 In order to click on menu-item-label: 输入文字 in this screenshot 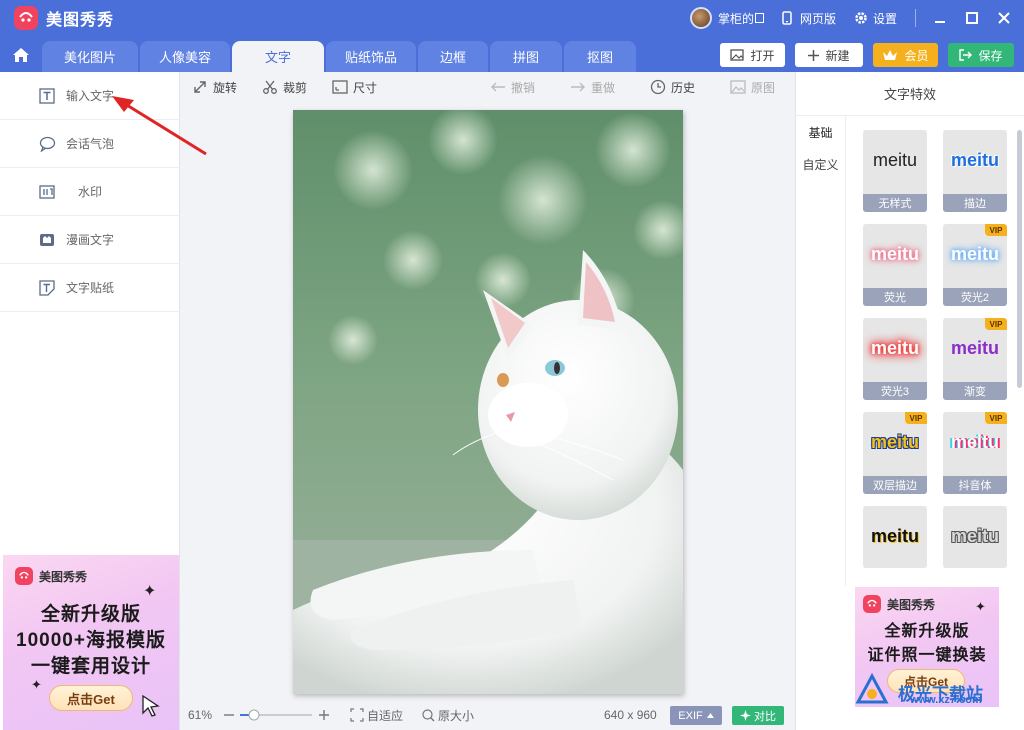, I will do `click(90, 95)`.